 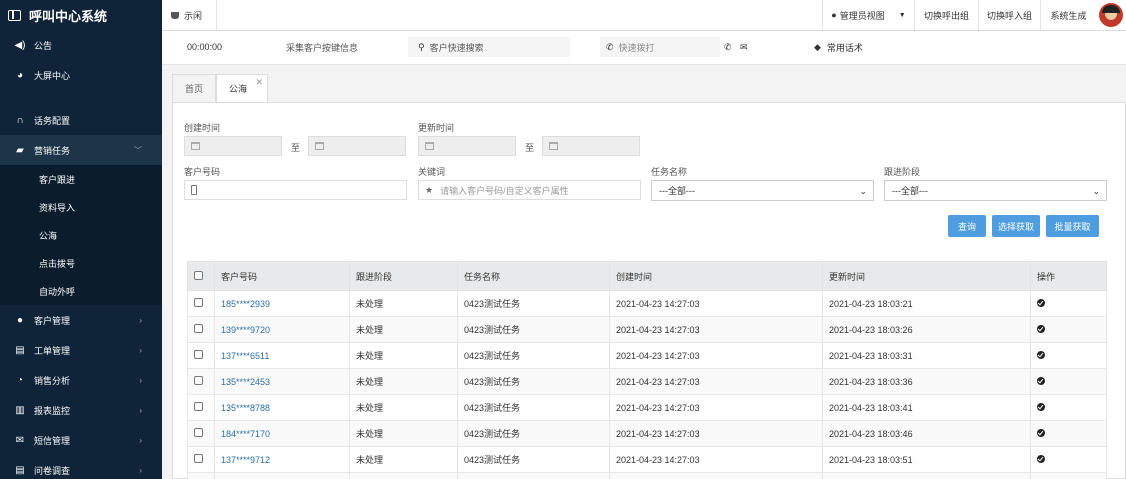 I want to click on switch-outbound-group-button: 切换呼出组, so click(x=946, y=15).